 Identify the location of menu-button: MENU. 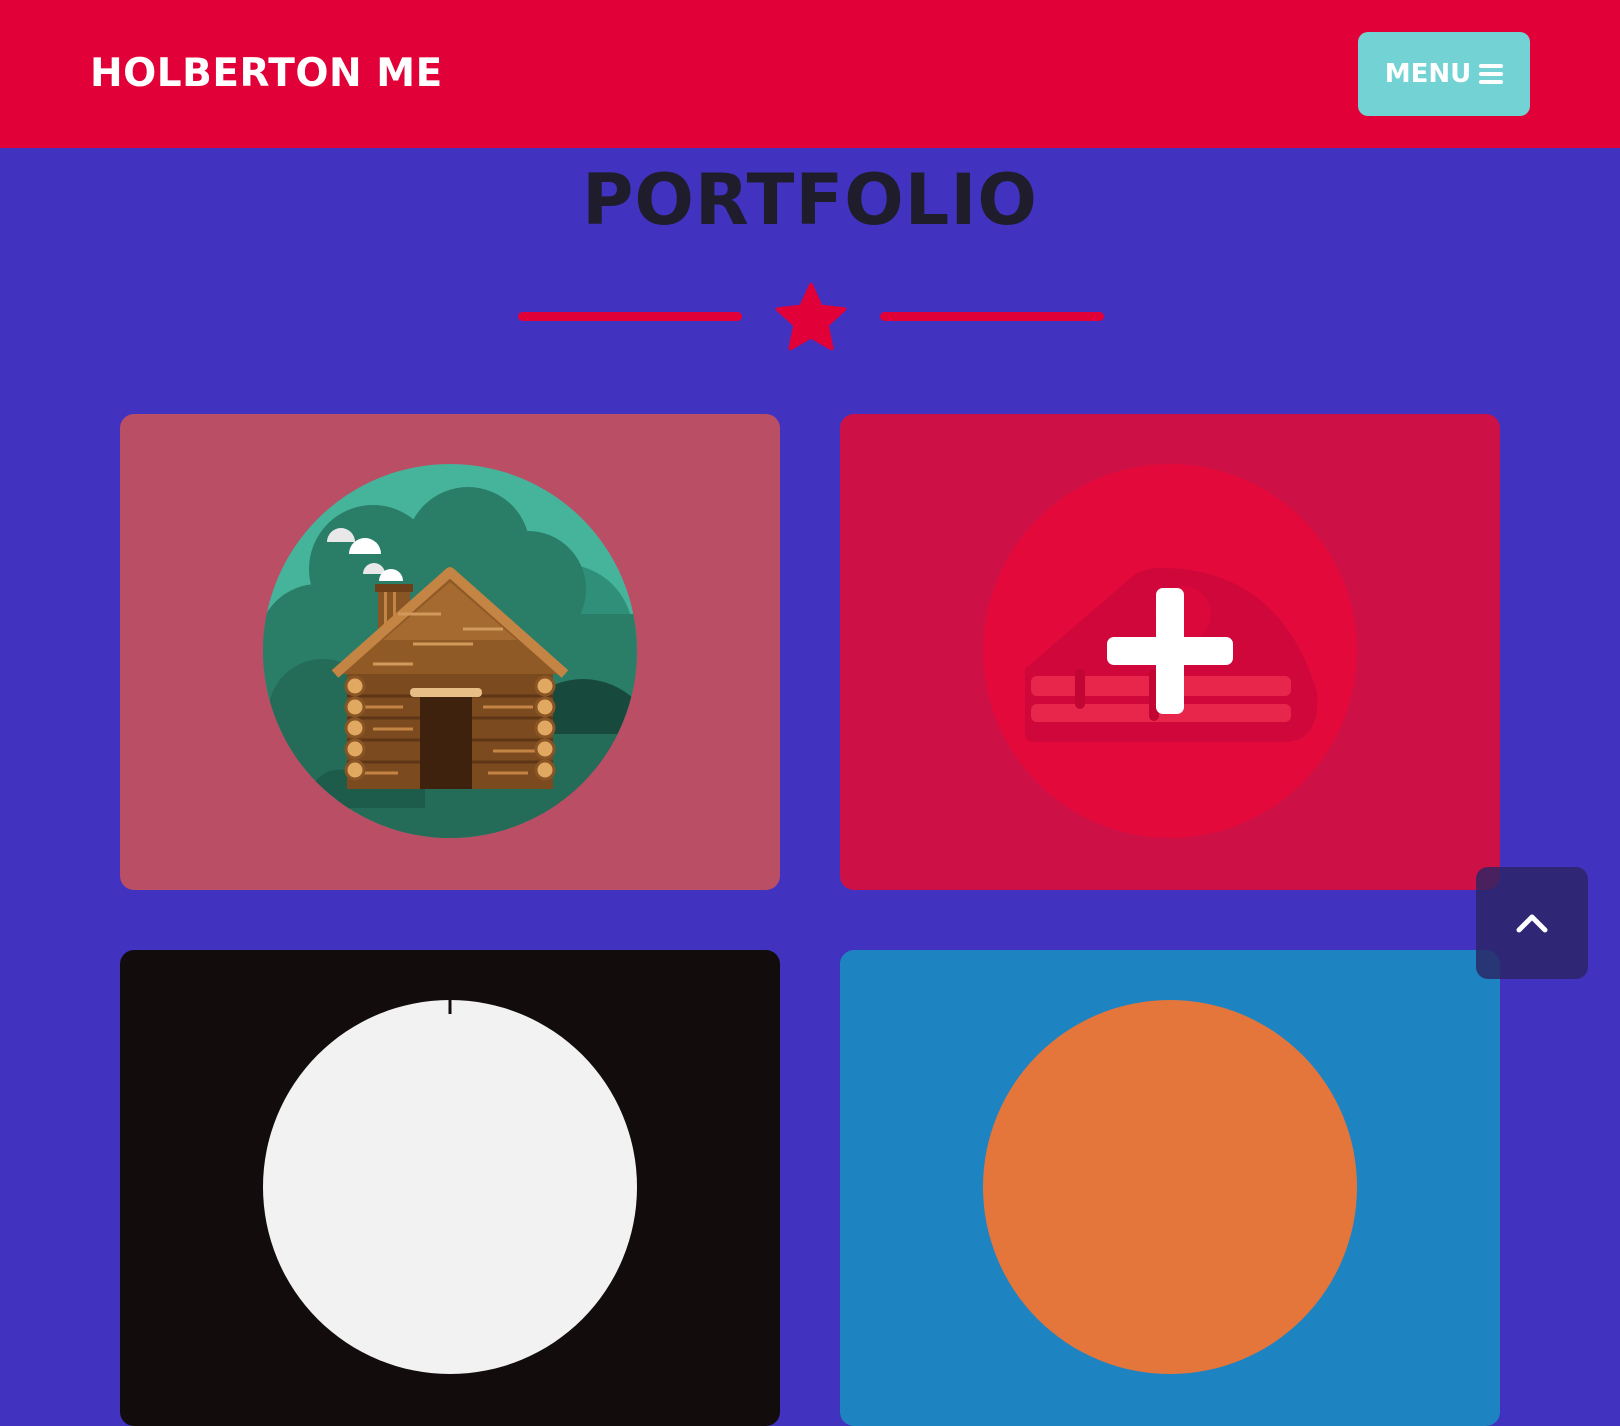
(1444, 74).